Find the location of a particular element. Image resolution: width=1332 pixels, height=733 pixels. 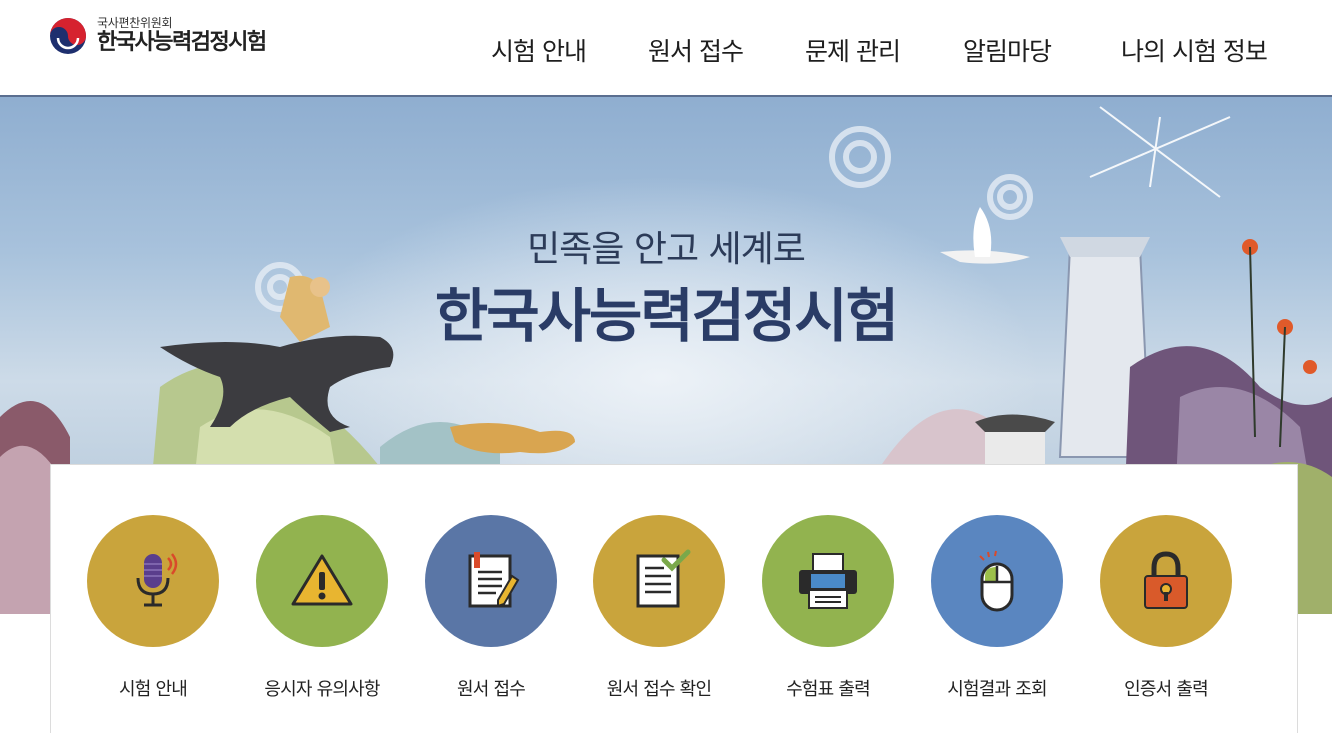

quick-exam-result-circle is located at coordinates (997, 581).